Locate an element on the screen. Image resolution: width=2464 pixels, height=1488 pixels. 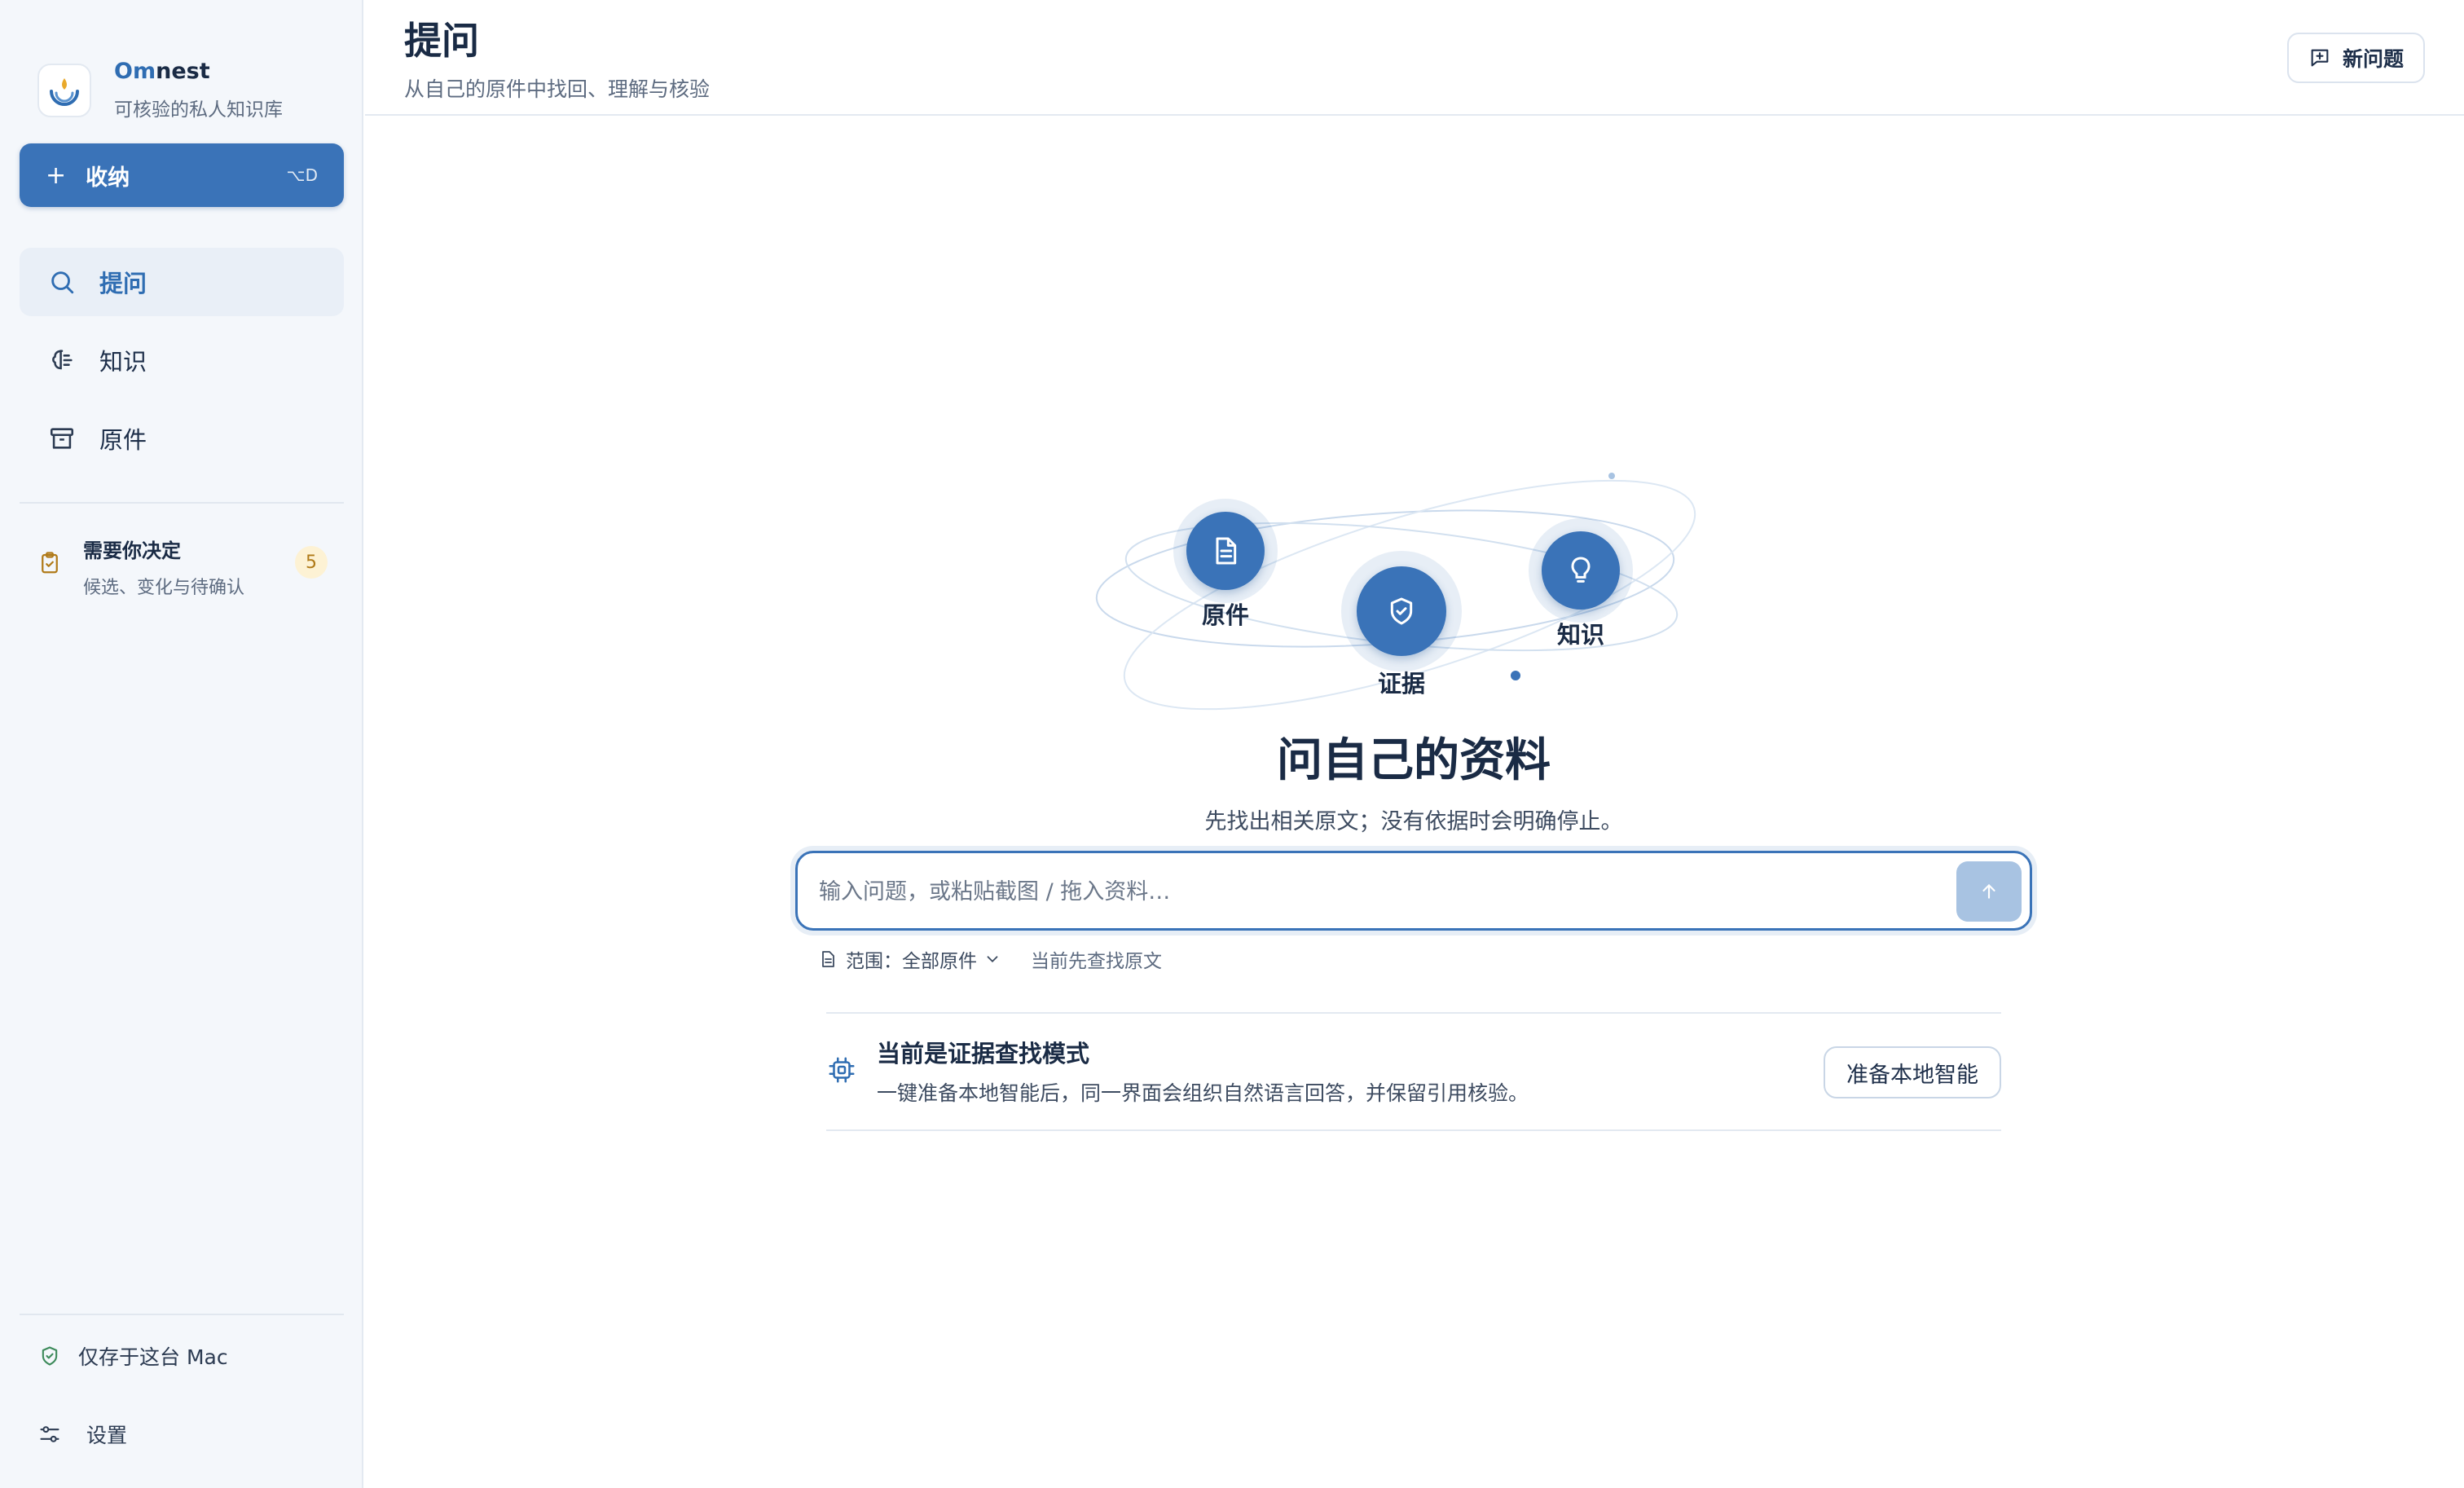
new-question-label: 新问题 is located at coordinates (2373, 59).